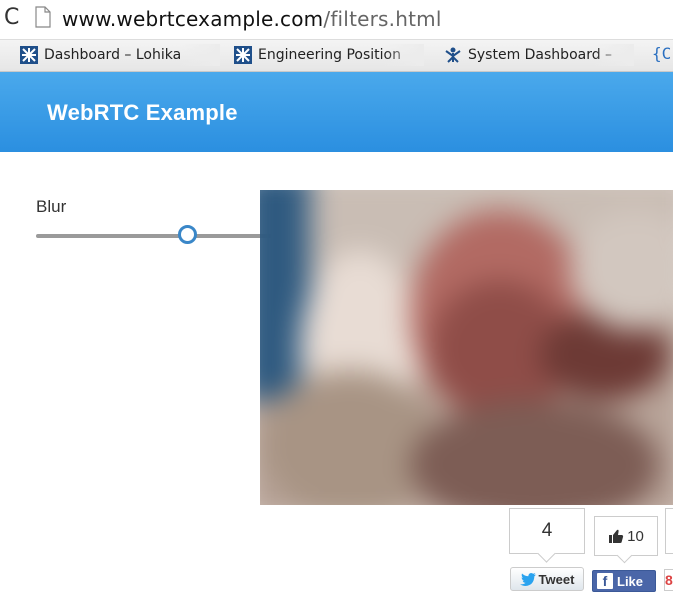 This screenshot has height=592, width=673. I want to click on page-icon, so click(43, 17).